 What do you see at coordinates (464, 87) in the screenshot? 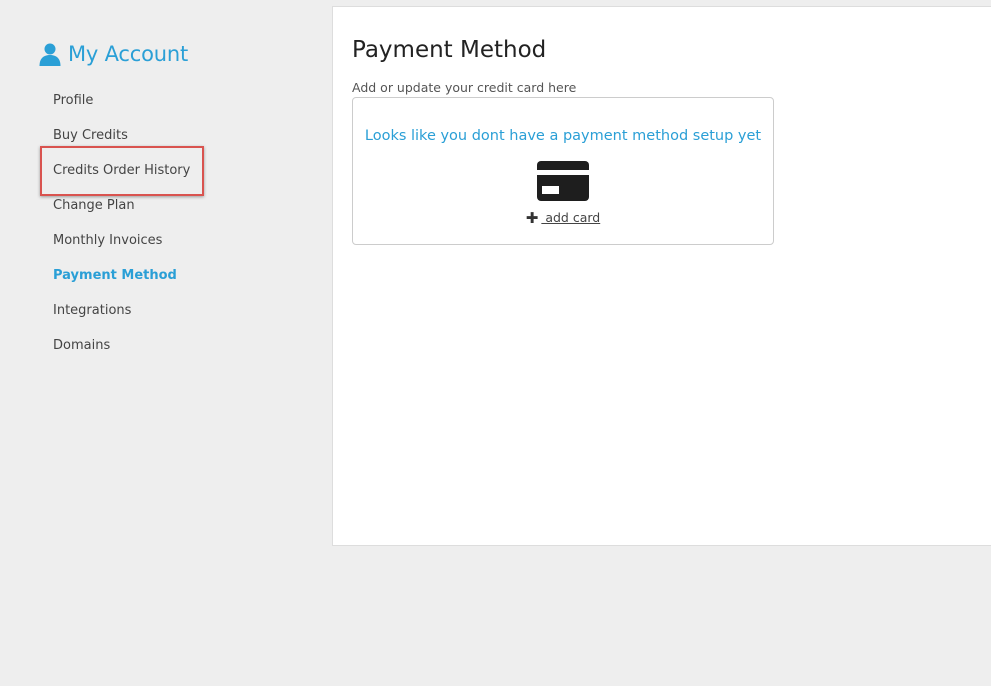
I see `page-subtitle: Add or update your credit card here` at bounding box center [464, 87].